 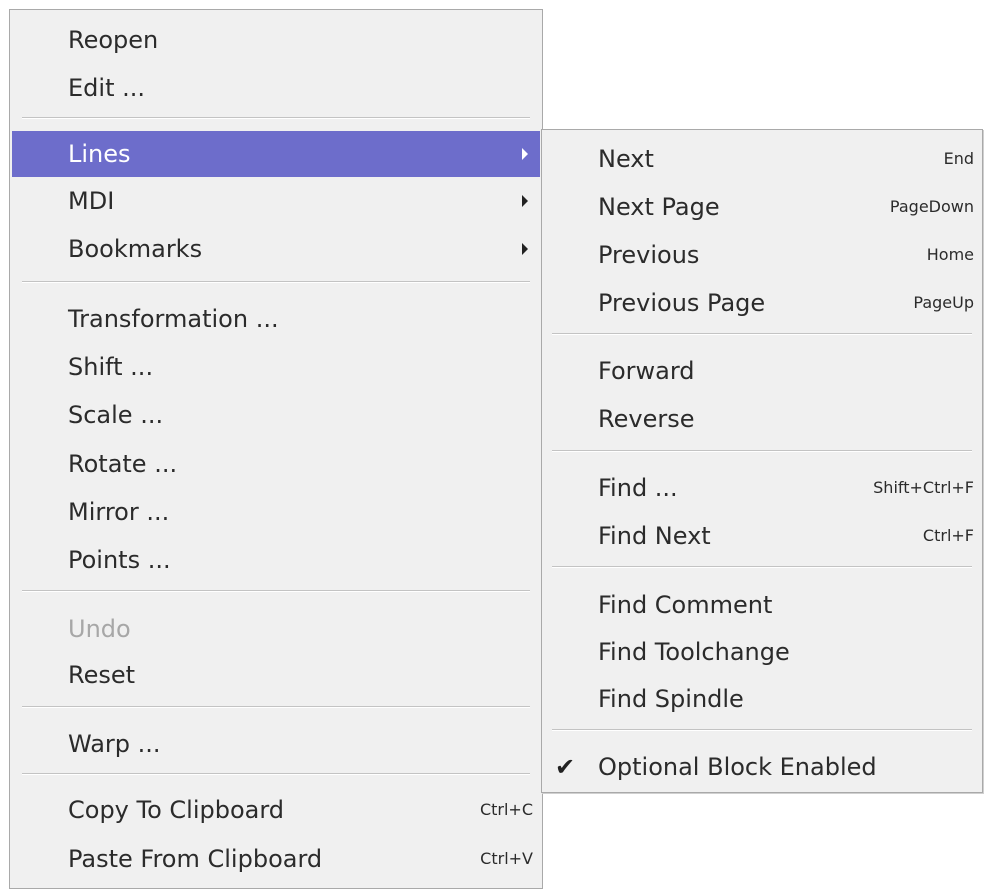 What do you see at coordinates (762, 255) in the screenshot?
I see `submenu-item-previous: Previous Home` at bounding box center [762, 255].